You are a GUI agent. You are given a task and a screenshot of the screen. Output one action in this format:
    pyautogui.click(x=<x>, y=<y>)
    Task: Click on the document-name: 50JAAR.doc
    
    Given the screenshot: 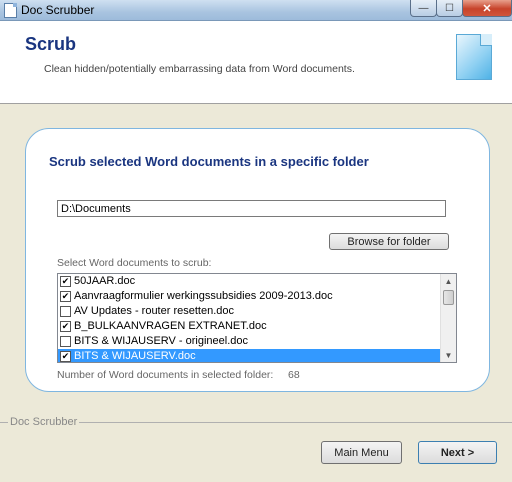 What is the action you would take?
    pyautogui.click(x=105, y=281)
    